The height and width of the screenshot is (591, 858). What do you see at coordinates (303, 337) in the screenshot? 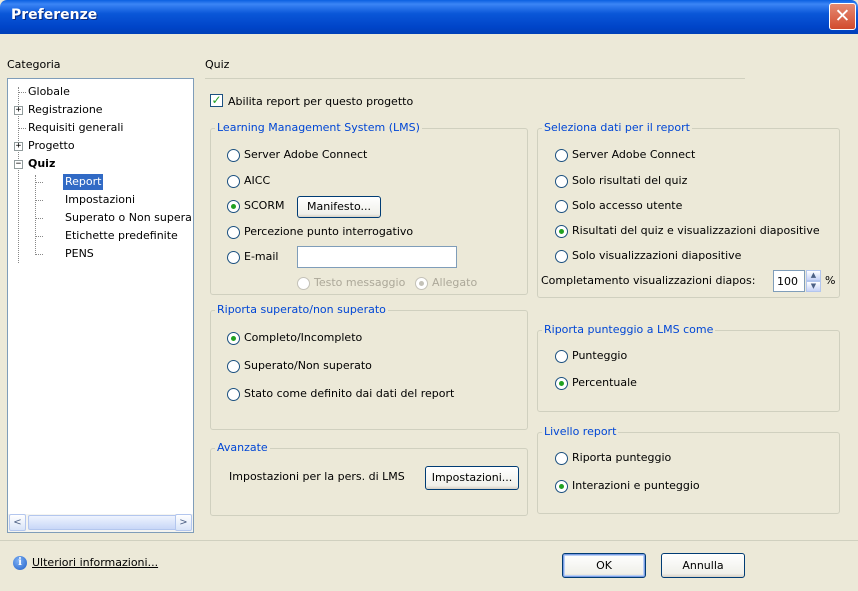
I see `radio-label: Completo/Incompleto` at bounding box center [303, 337].